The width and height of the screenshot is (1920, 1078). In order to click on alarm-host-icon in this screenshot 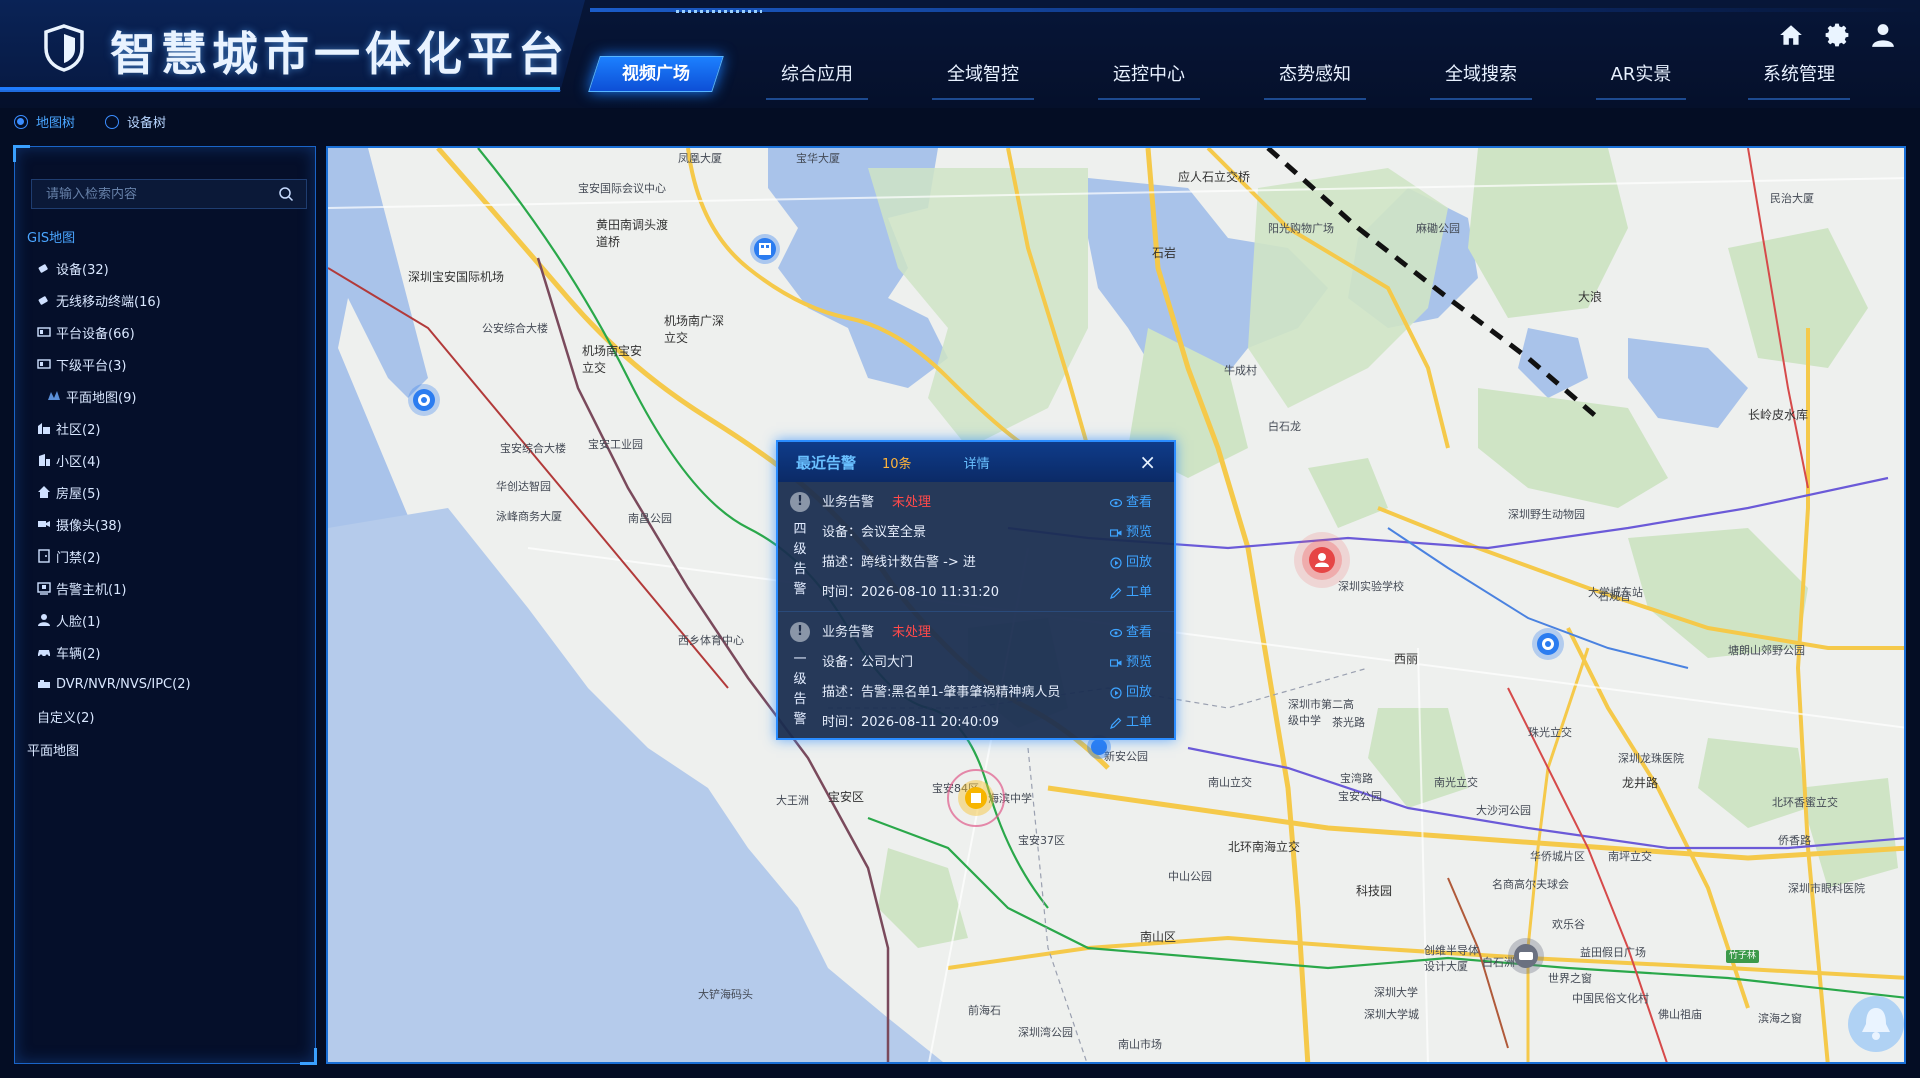, I will do `click(44, 588)`.